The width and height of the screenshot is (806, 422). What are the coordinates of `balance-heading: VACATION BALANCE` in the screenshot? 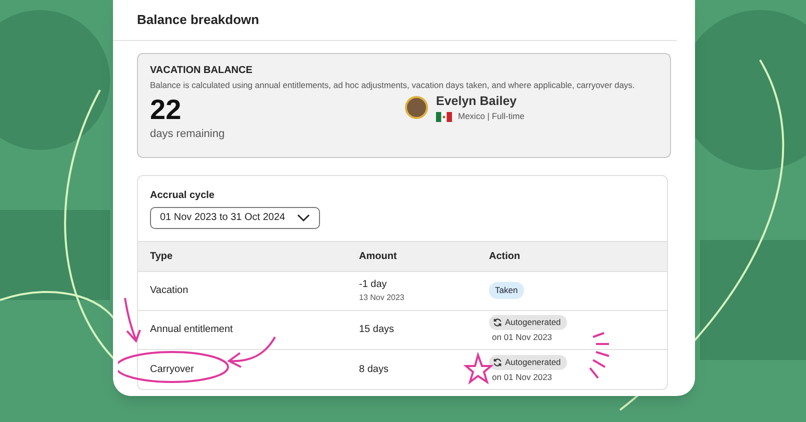 It's located at (202, 71).